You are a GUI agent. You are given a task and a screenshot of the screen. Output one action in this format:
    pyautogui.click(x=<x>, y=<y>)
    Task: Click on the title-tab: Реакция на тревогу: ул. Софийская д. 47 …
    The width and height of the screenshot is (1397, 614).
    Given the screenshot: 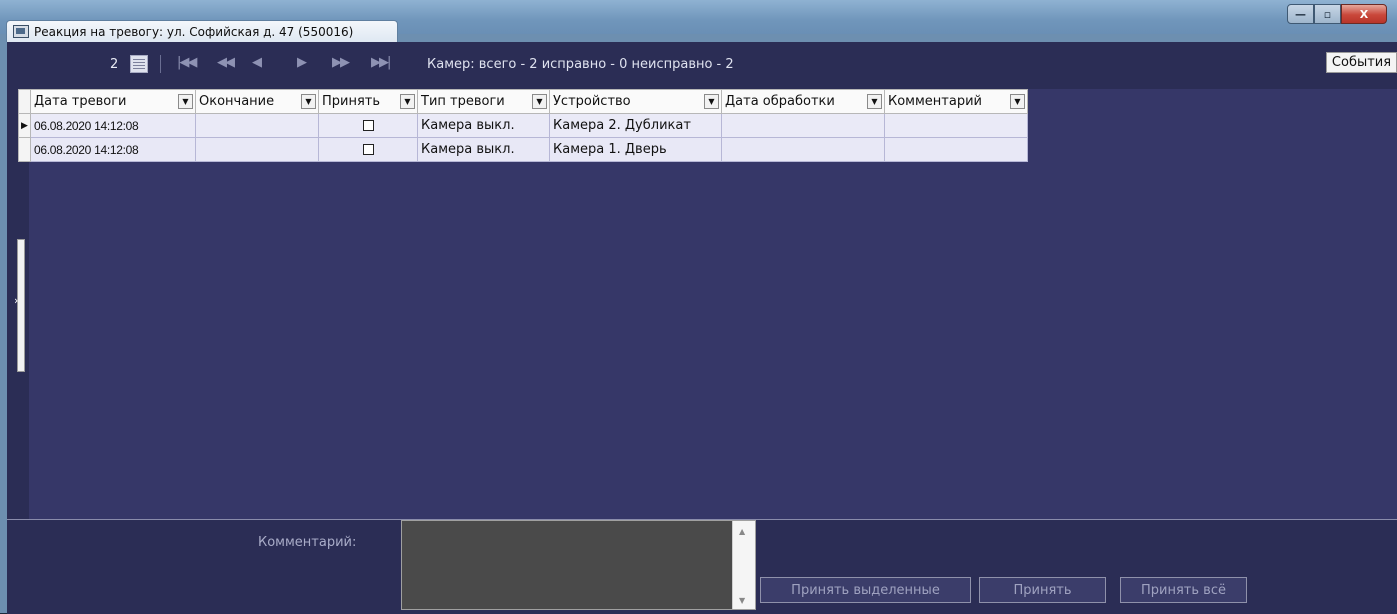 What is the action you would take?
    pyautogui.click(x=202, y=31)
    